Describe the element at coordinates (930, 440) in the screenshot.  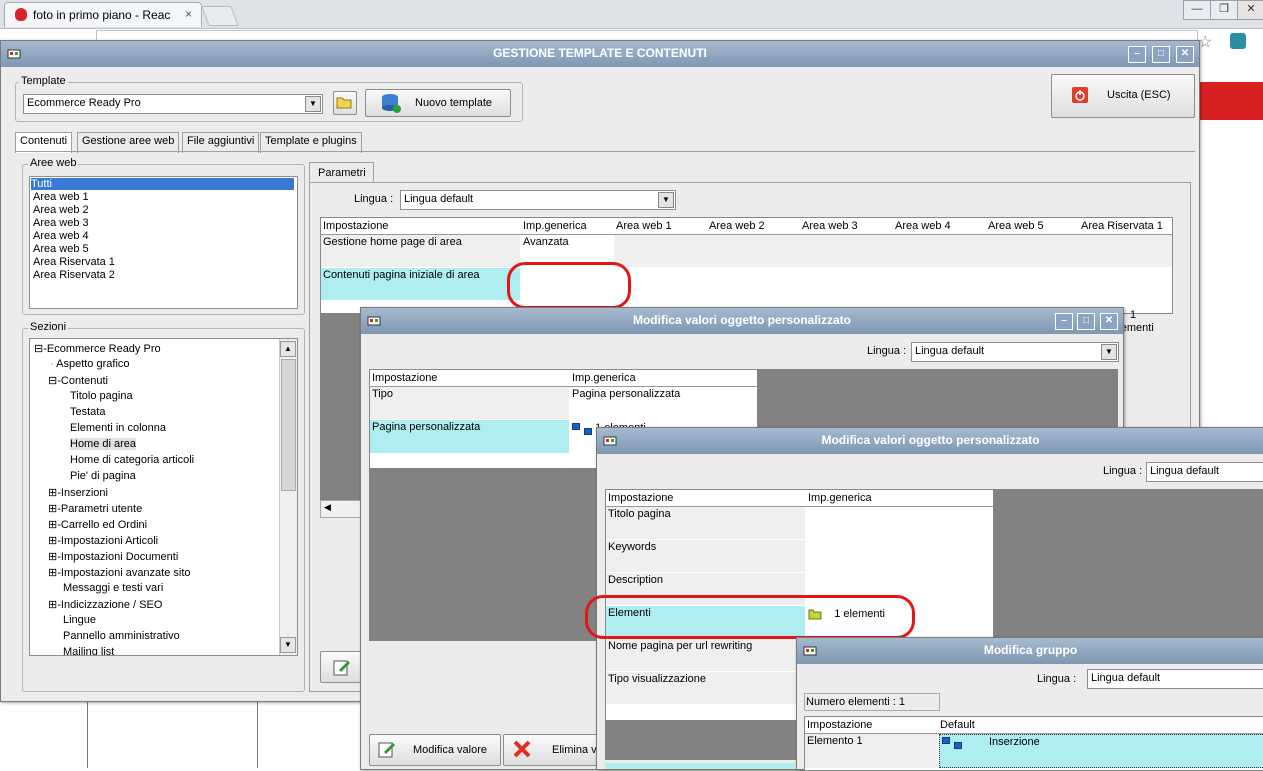
I see `dialog2-title: Modifica valori oggetto personalizzato` at that location.